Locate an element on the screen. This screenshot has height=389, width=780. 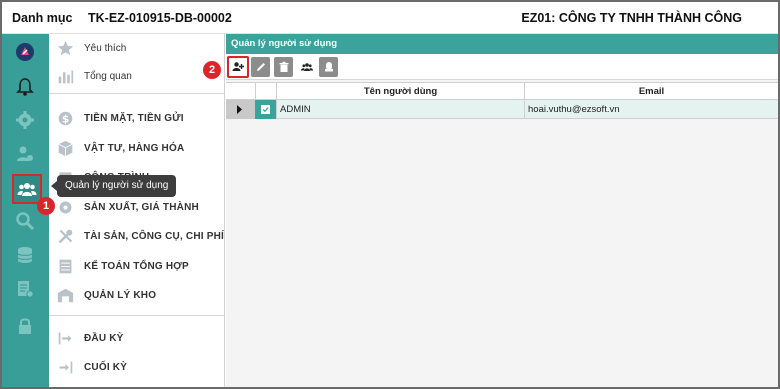
table-header: Tên người dùng Email is located at coordinates (502, 91).